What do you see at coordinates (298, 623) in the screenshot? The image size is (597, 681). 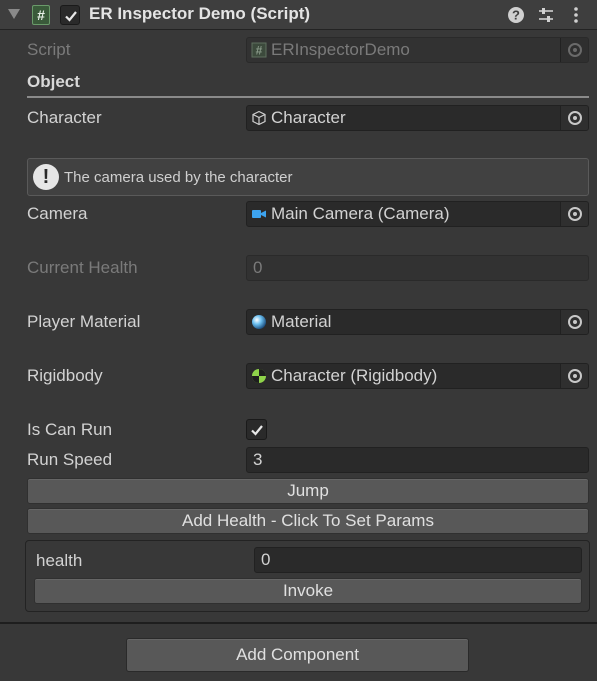 I see `footer-divider` at bounding box center [298, 623].